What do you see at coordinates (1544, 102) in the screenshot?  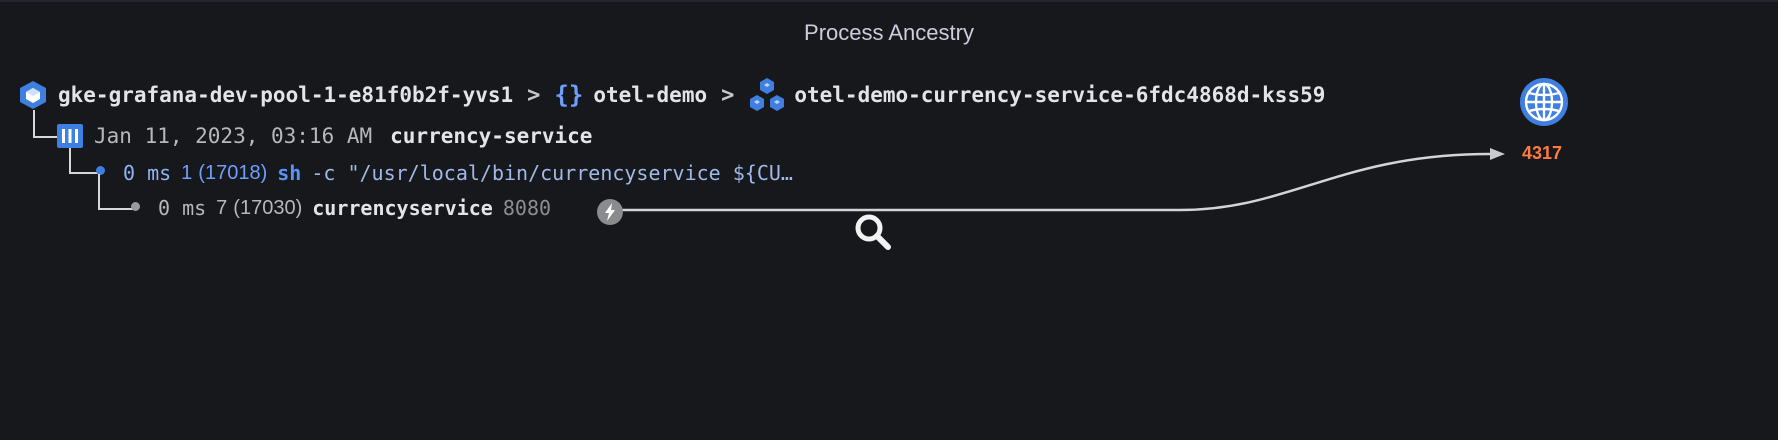 I see `globe-icon` at bounding box center [1544, 102].